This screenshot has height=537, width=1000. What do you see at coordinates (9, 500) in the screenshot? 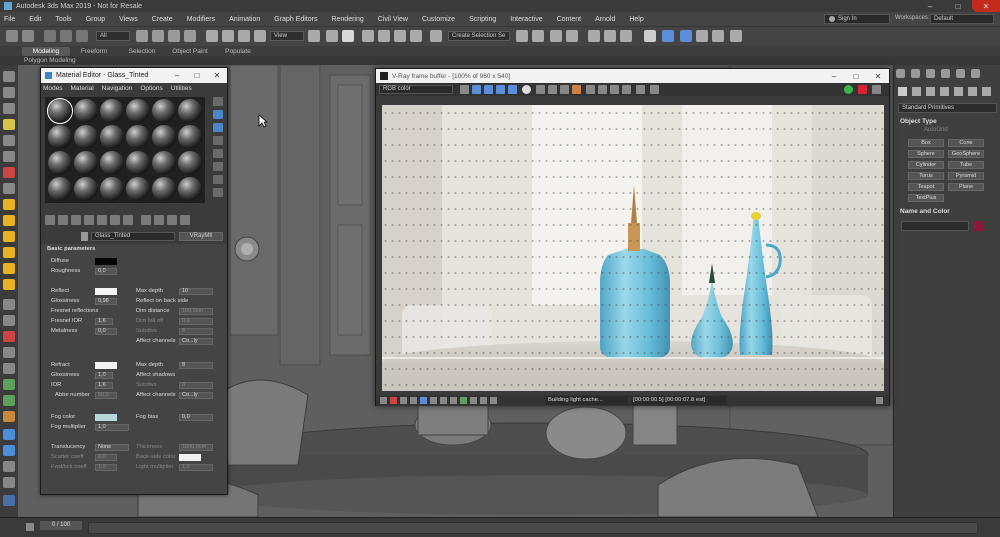
I see `viewport-layout-icon` at bounding box center [9, 500].